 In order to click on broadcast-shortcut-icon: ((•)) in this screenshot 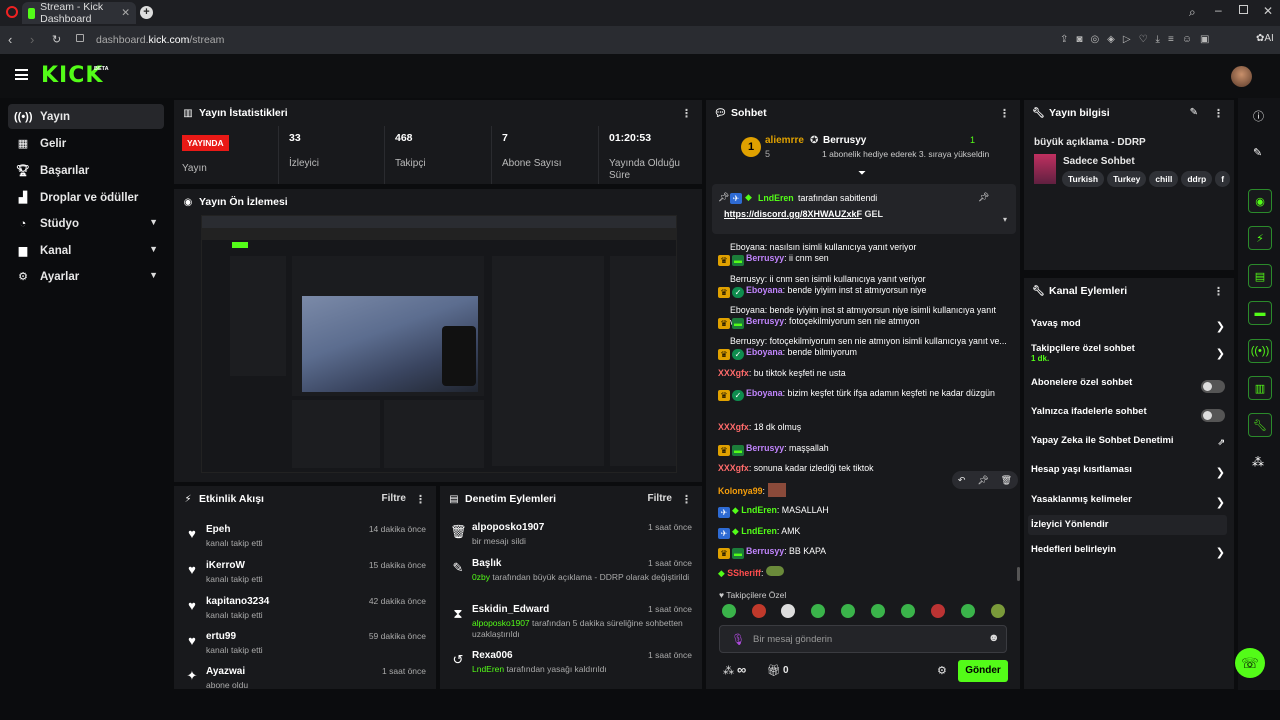, I will do `click(1260, 351)`.